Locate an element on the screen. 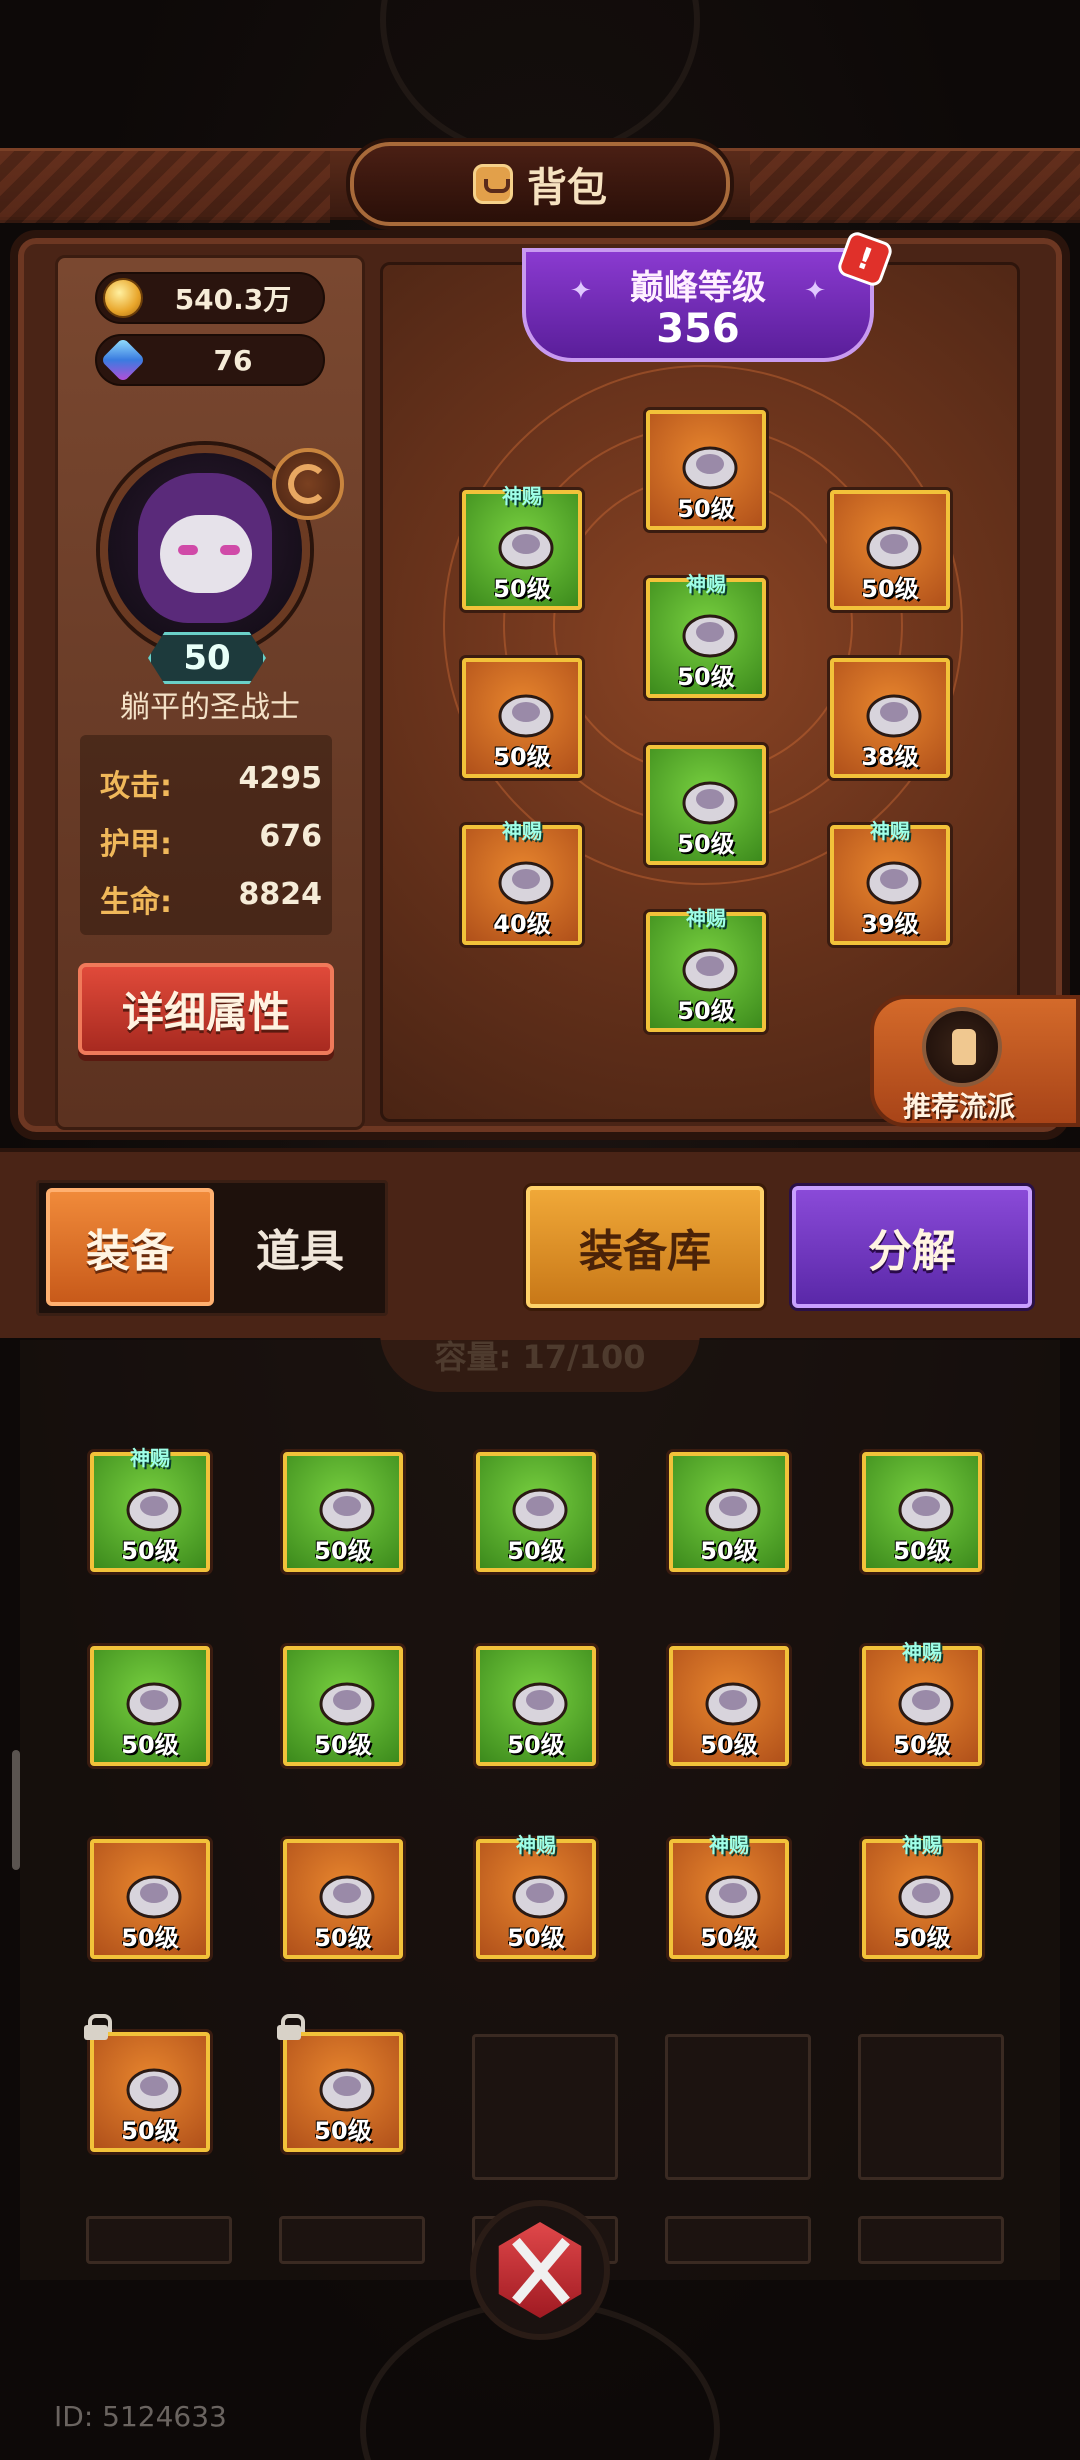 The image size is (1080, 2460). background-ornament is located at coordinates (540, 80).